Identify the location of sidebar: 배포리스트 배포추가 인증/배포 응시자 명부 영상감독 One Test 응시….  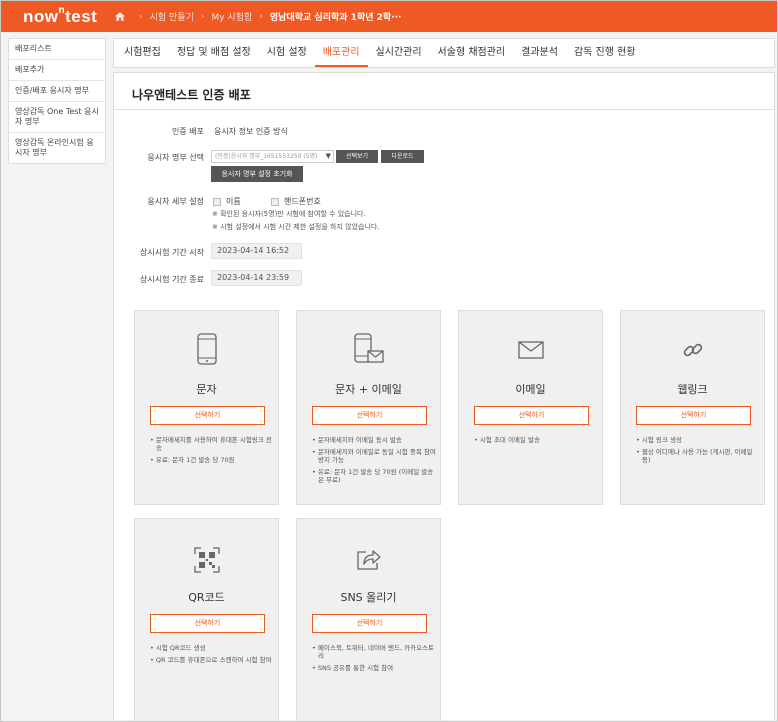
(57, 101).